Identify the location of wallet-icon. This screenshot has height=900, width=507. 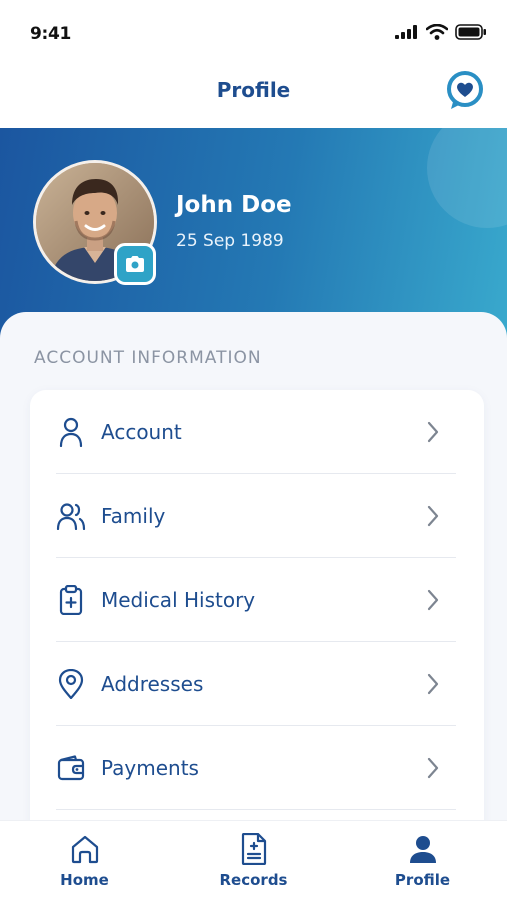
(71, 768).